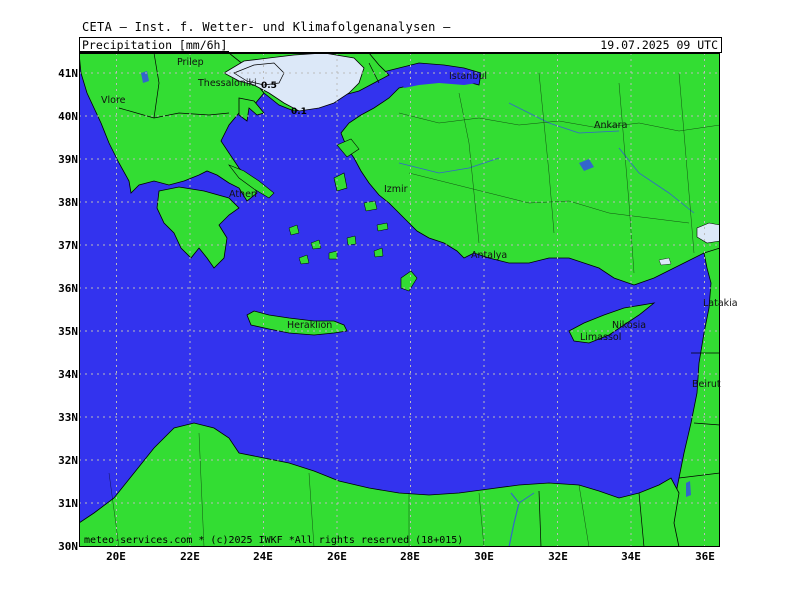 Image resolution: width=800 pixels, height=600 pixels. What do you see at coordinates (68, 116) in the screenshot?
I see `lat-label: 40N` at bounding box center [68, 116].